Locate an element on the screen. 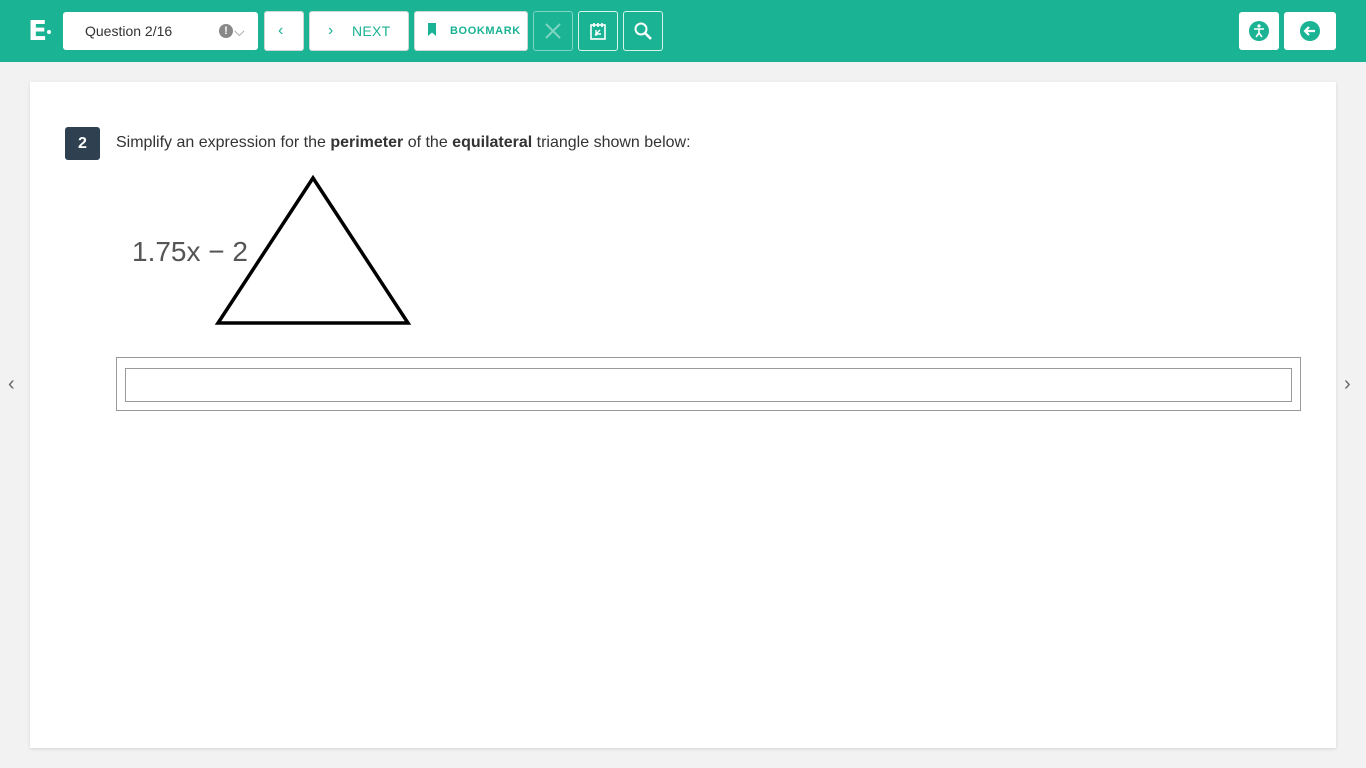  calendar-button is located at coordinates (598, 31).